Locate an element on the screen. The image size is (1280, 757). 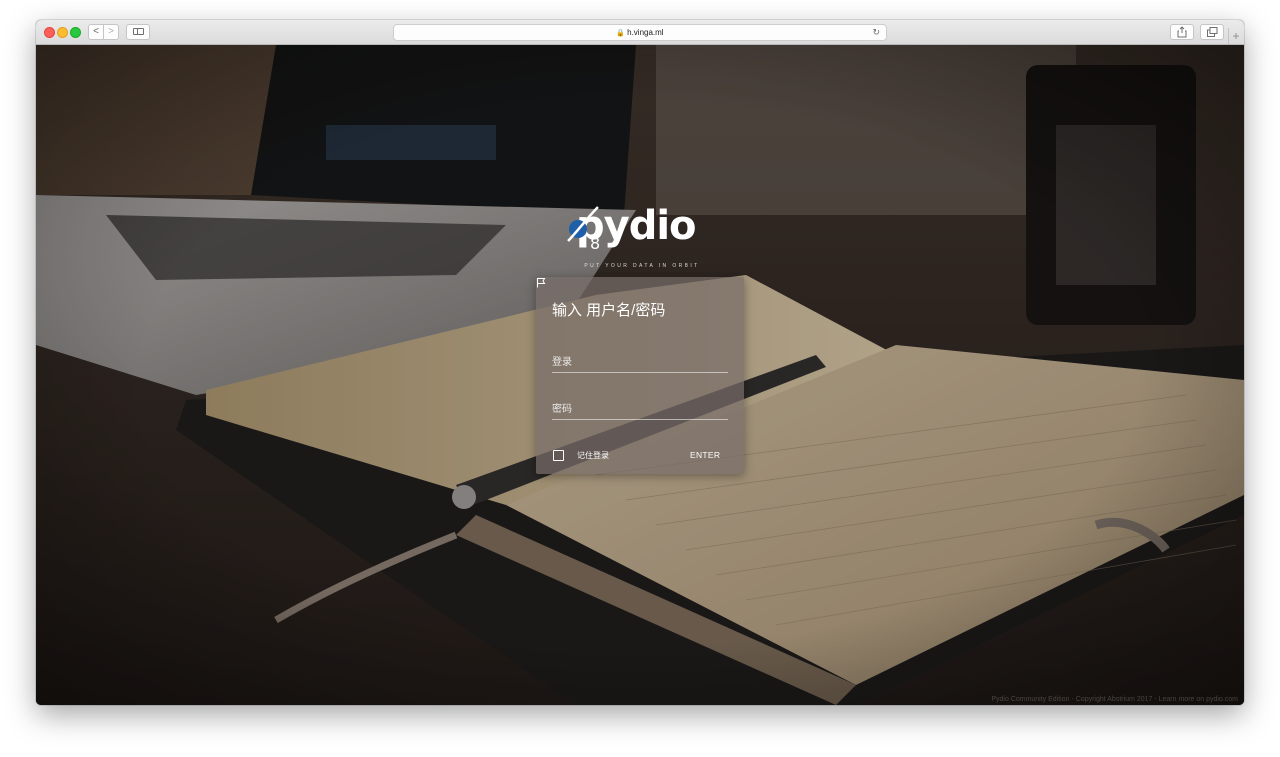
username-field-wrap is located at coordinates (640, 362).